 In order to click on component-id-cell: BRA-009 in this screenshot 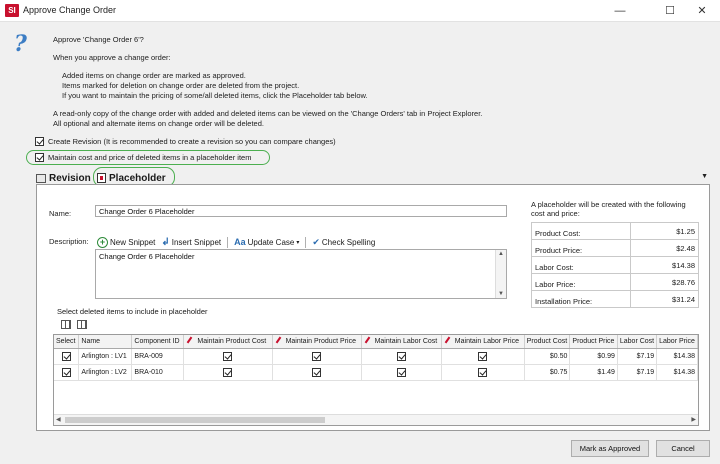, I will do `click(158, 356)`.